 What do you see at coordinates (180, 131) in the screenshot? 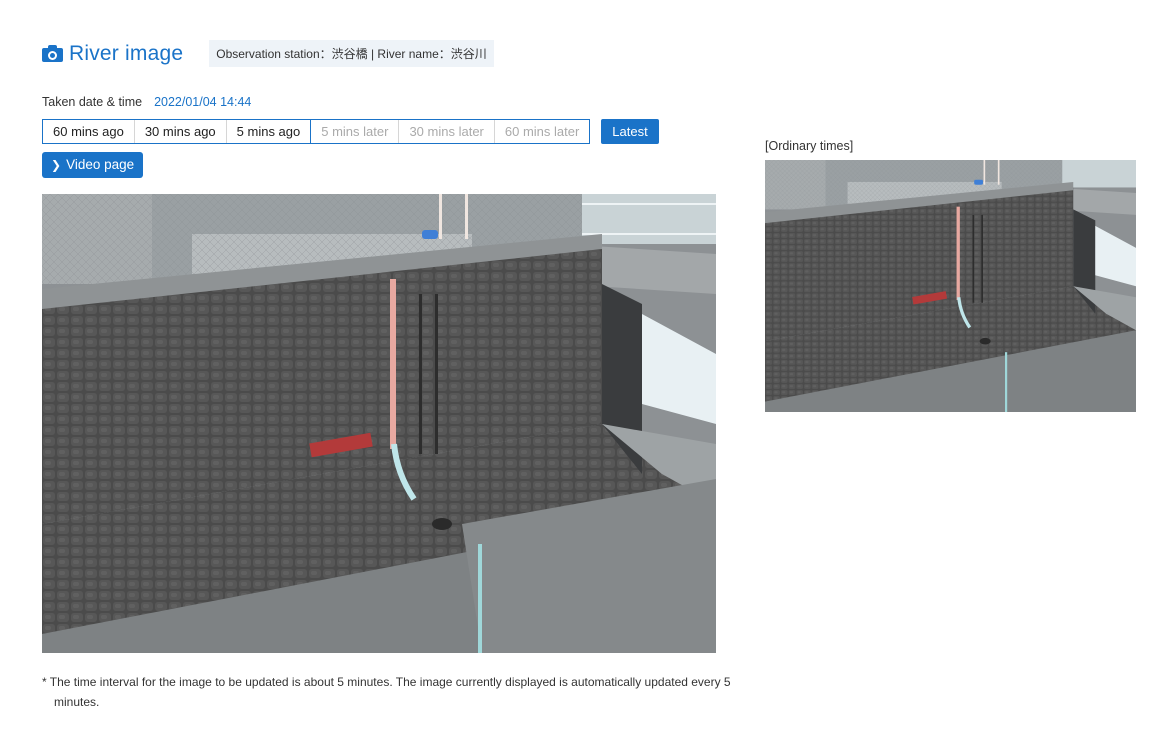
I see `30-mins-ago-button: 30 mins ago` at bounding box center [180, 131].